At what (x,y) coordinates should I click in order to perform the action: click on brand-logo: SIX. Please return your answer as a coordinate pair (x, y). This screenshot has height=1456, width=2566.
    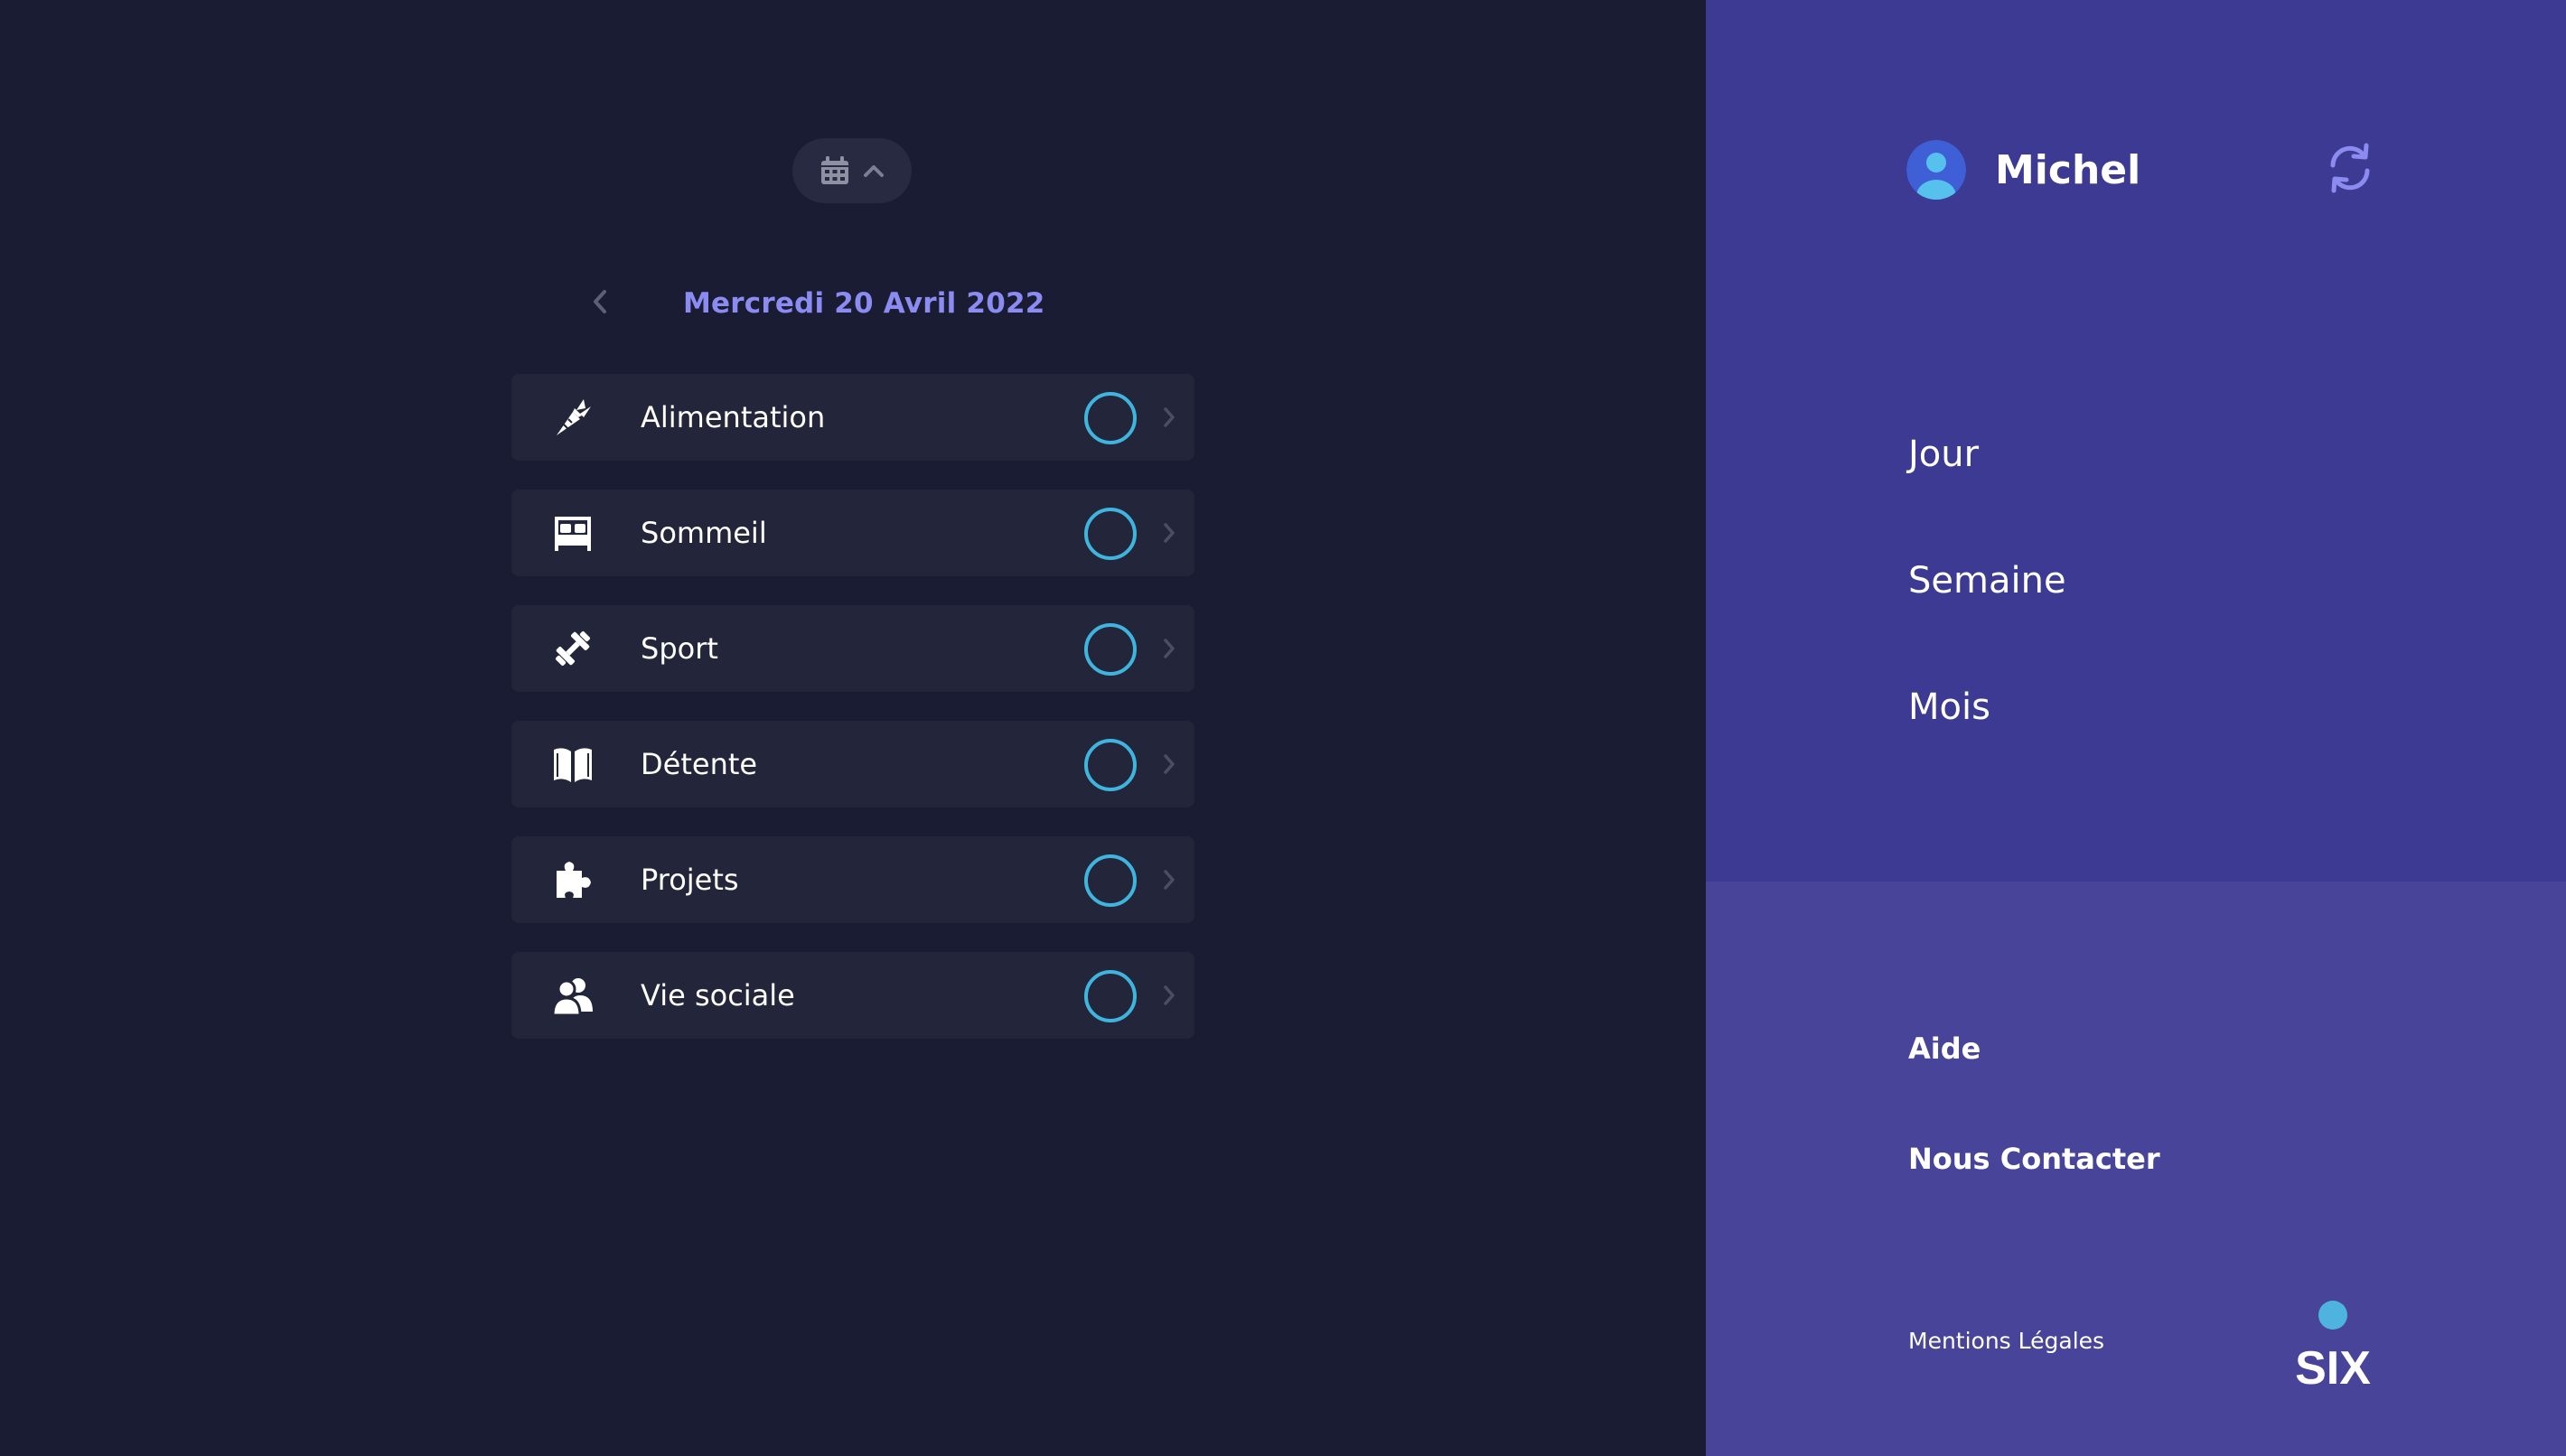
    Looking at the image, I should click on (2333, 1348).